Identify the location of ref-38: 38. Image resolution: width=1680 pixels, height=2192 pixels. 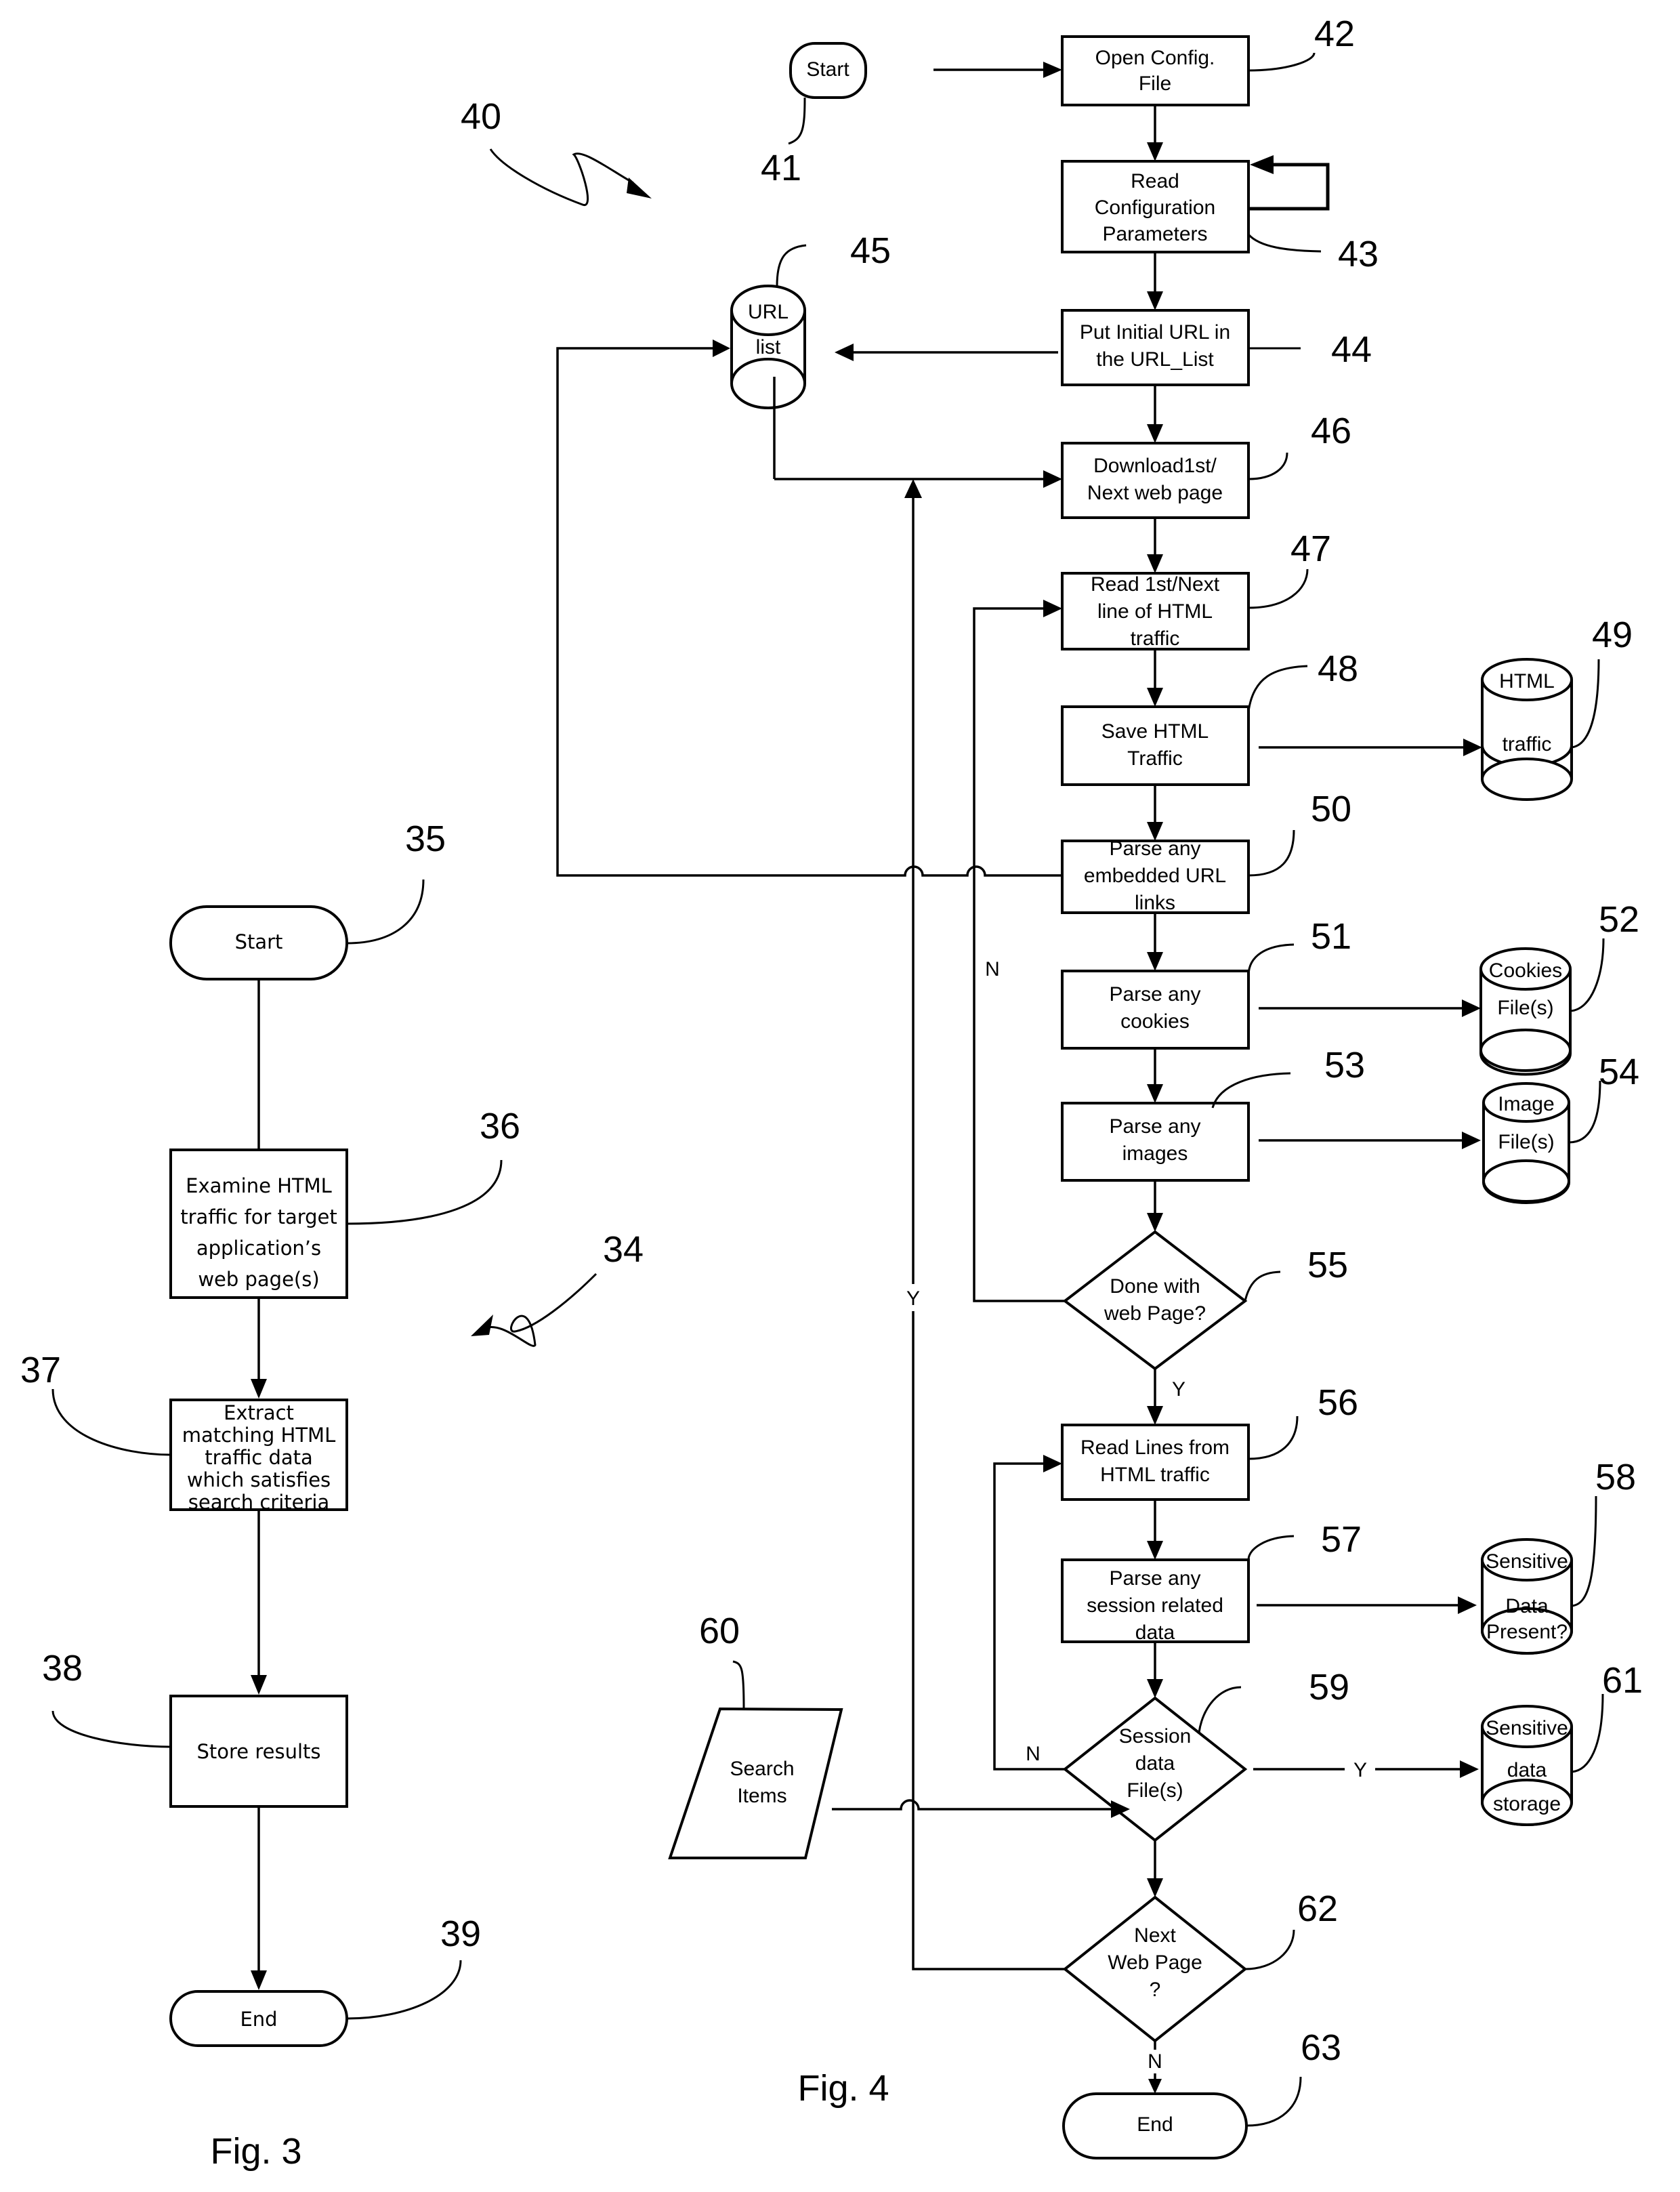
(62, 1669).